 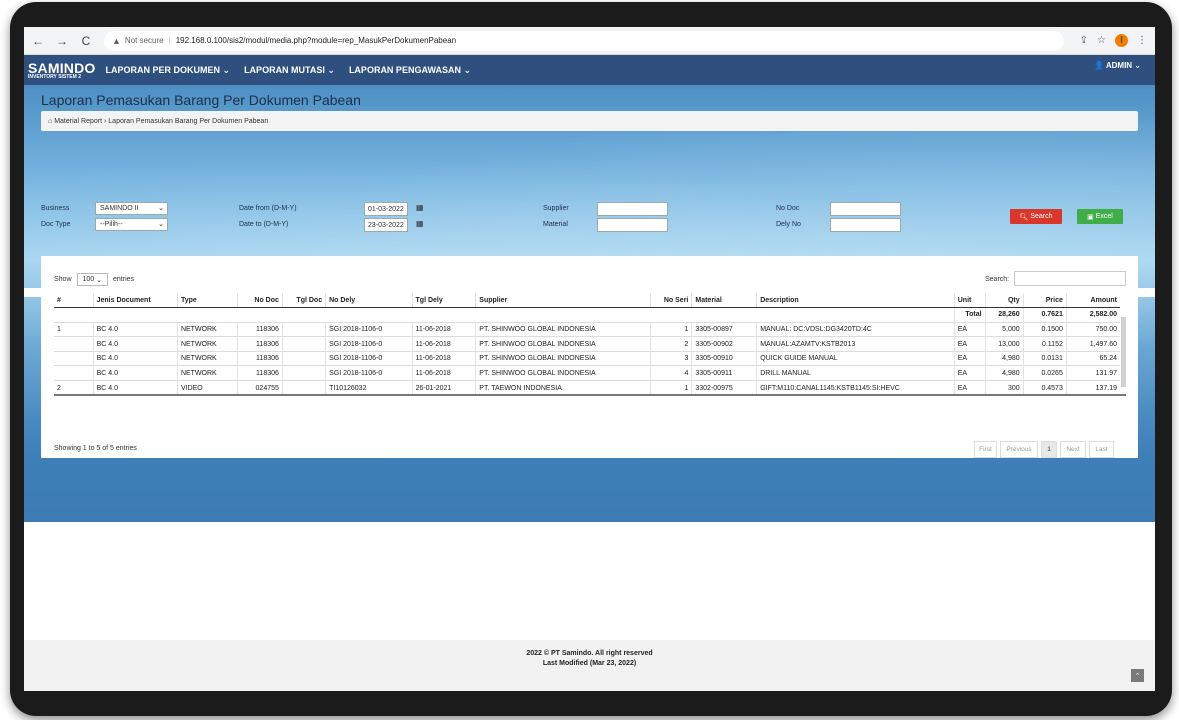 What do you see at coordinates (55, 208) in the screenshot?
I see `business-label: Business` at bounding box center [55, 208].